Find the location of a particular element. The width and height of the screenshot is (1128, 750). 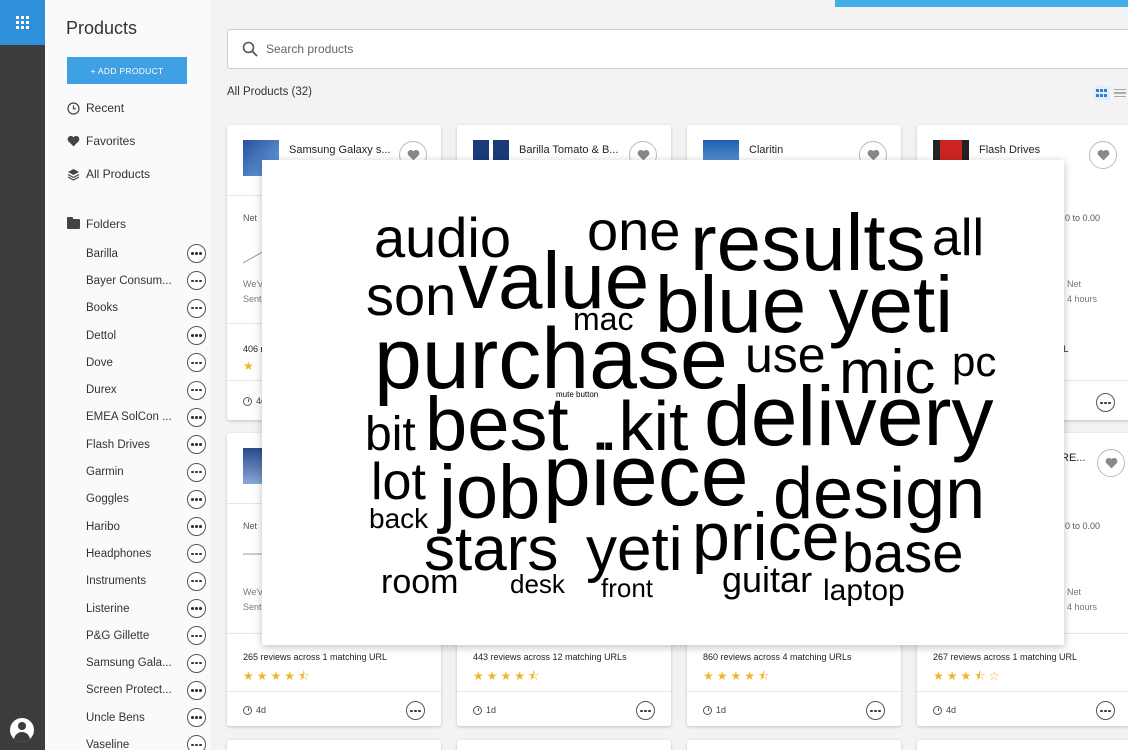

word-cloud-term: front is located at coordinates (627, 588).